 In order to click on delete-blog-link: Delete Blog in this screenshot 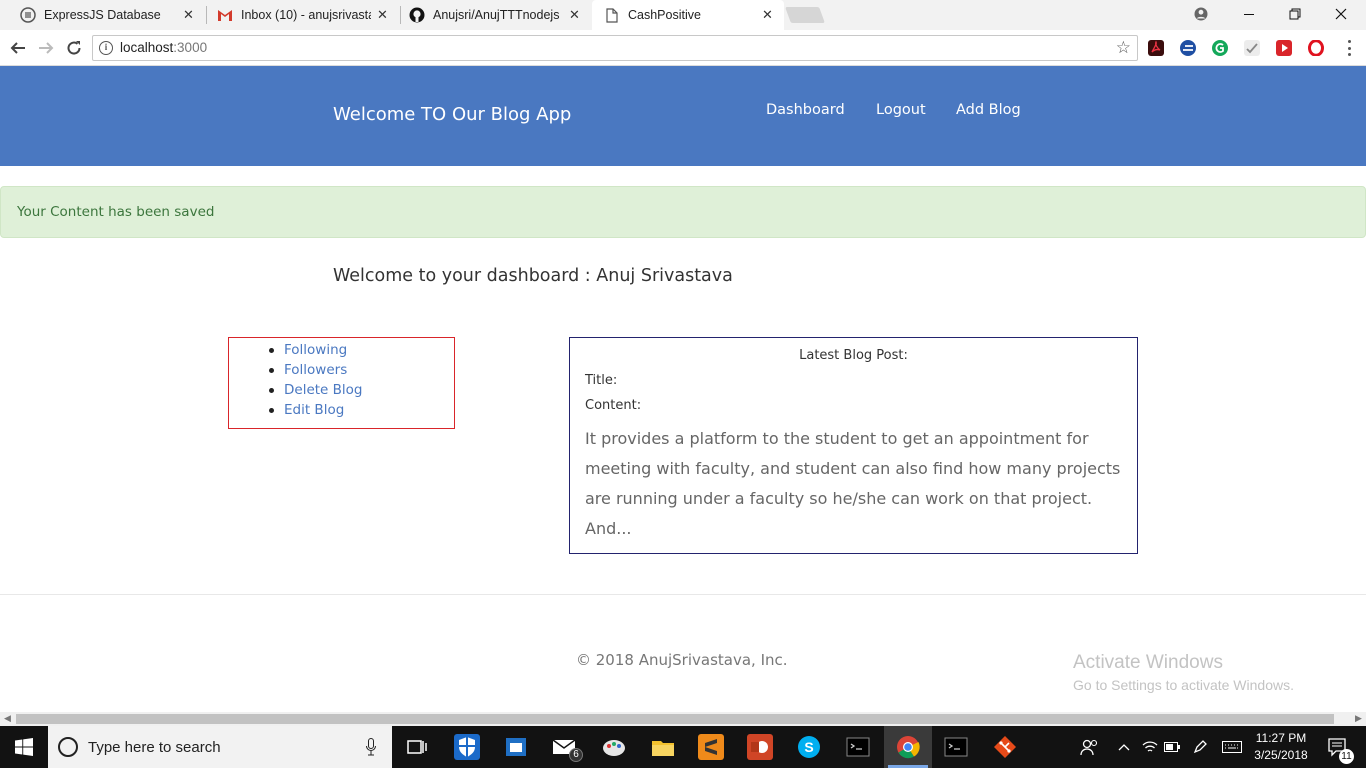, I will do `click(323, 390)`.